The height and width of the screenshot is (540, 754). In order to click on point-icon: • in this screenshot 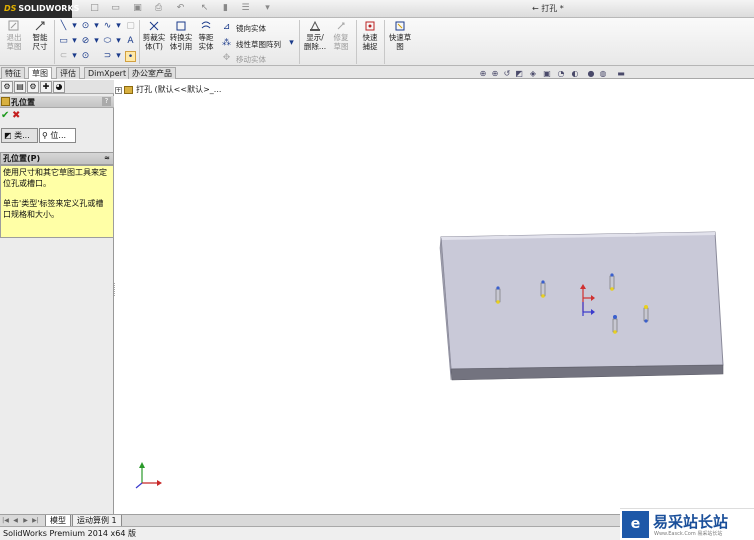, I will do `click(130, 56)`.